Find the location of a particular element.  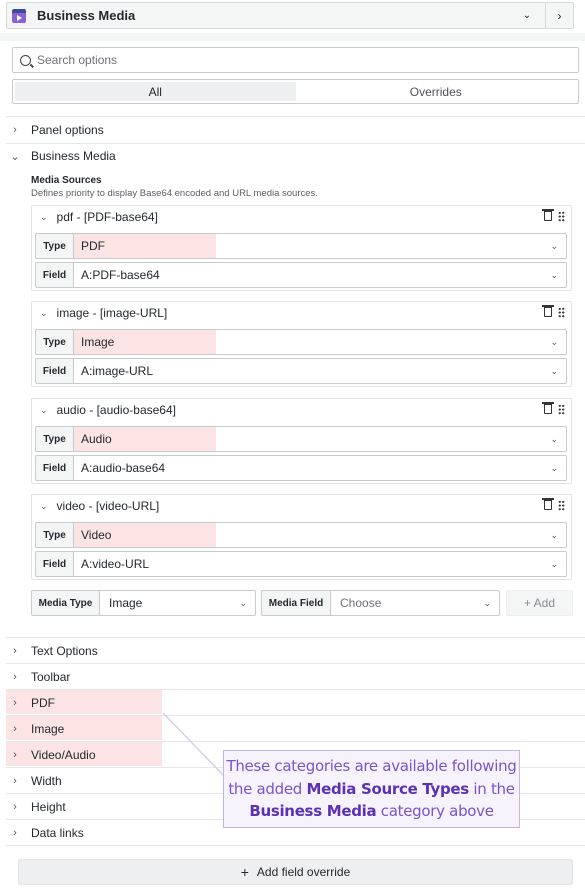

category-text-options: › Text Options is located at coordinates (52, 651).